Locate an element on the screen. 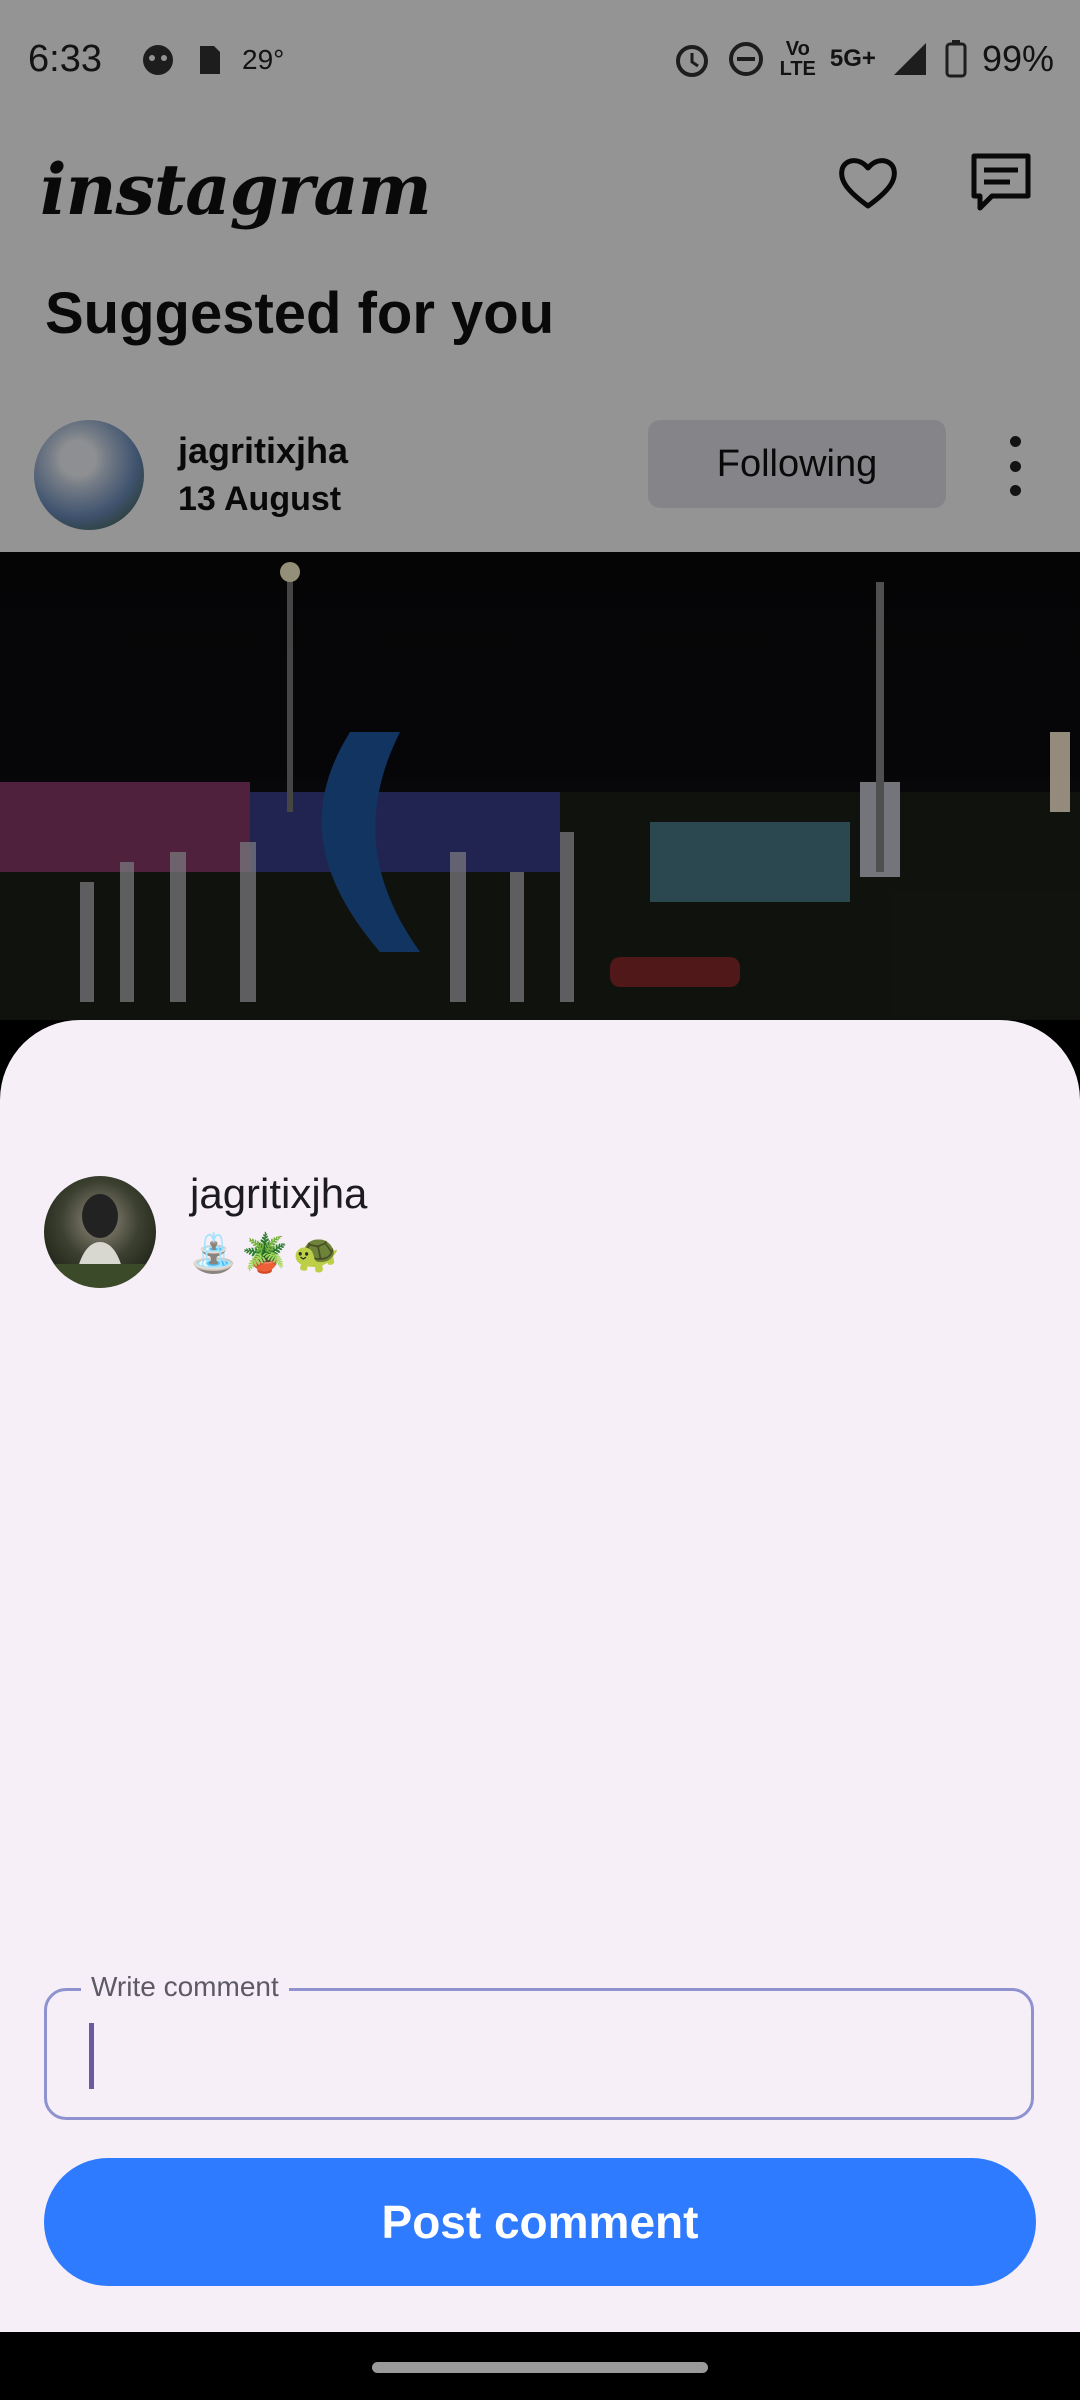  system-navigation-bar is located at coordinates (540, 2366).